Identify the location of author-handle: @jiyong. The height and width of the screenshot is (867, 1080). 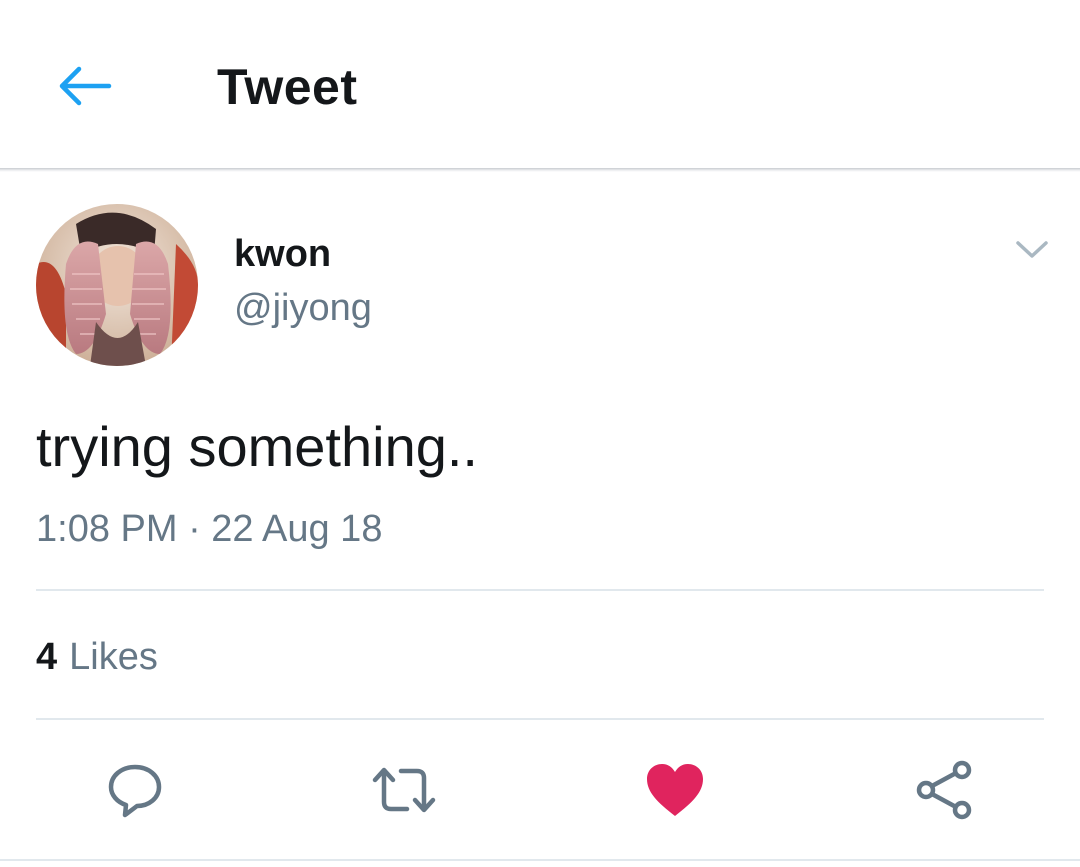
(303, 308).